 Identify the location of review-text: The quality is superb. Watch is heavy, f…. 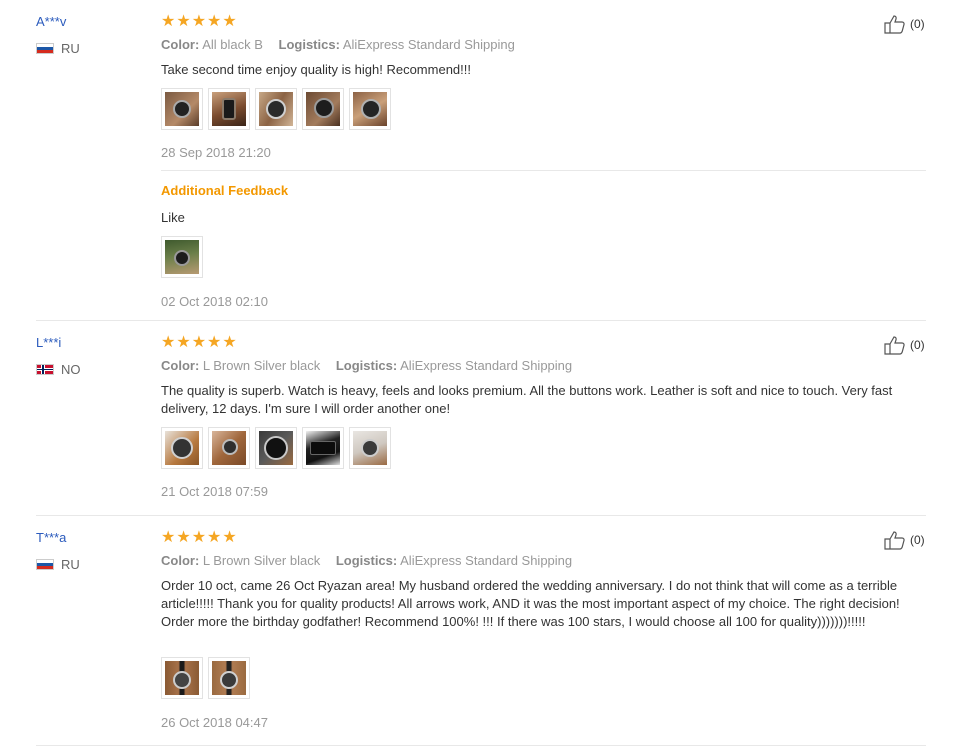
(527, 399).